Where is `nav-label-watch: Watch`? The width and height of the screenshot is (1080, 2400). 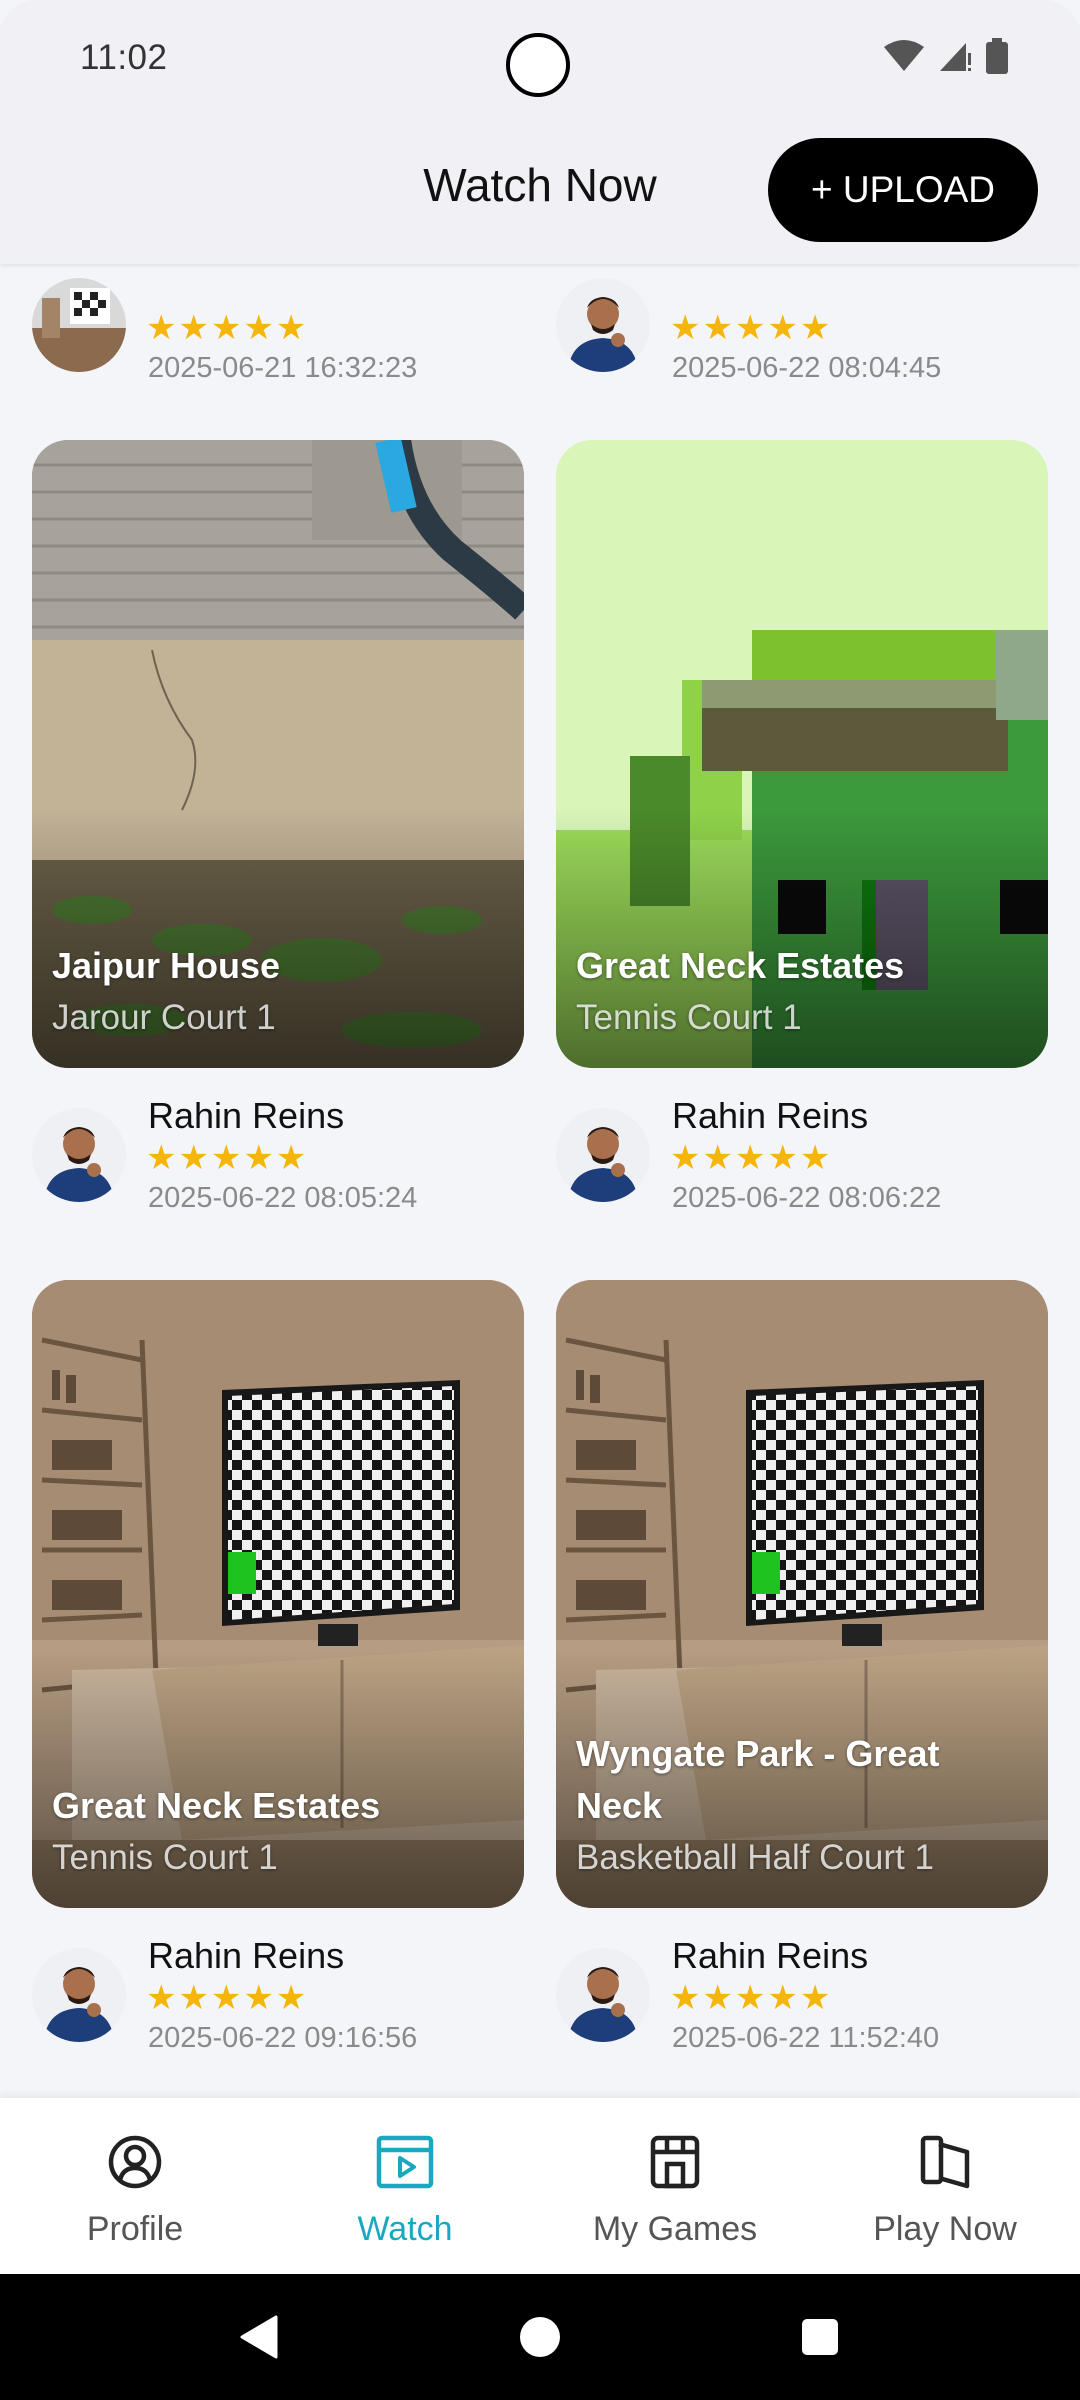
nav-label-watch: Watch is located at coordinates (405, 2229).